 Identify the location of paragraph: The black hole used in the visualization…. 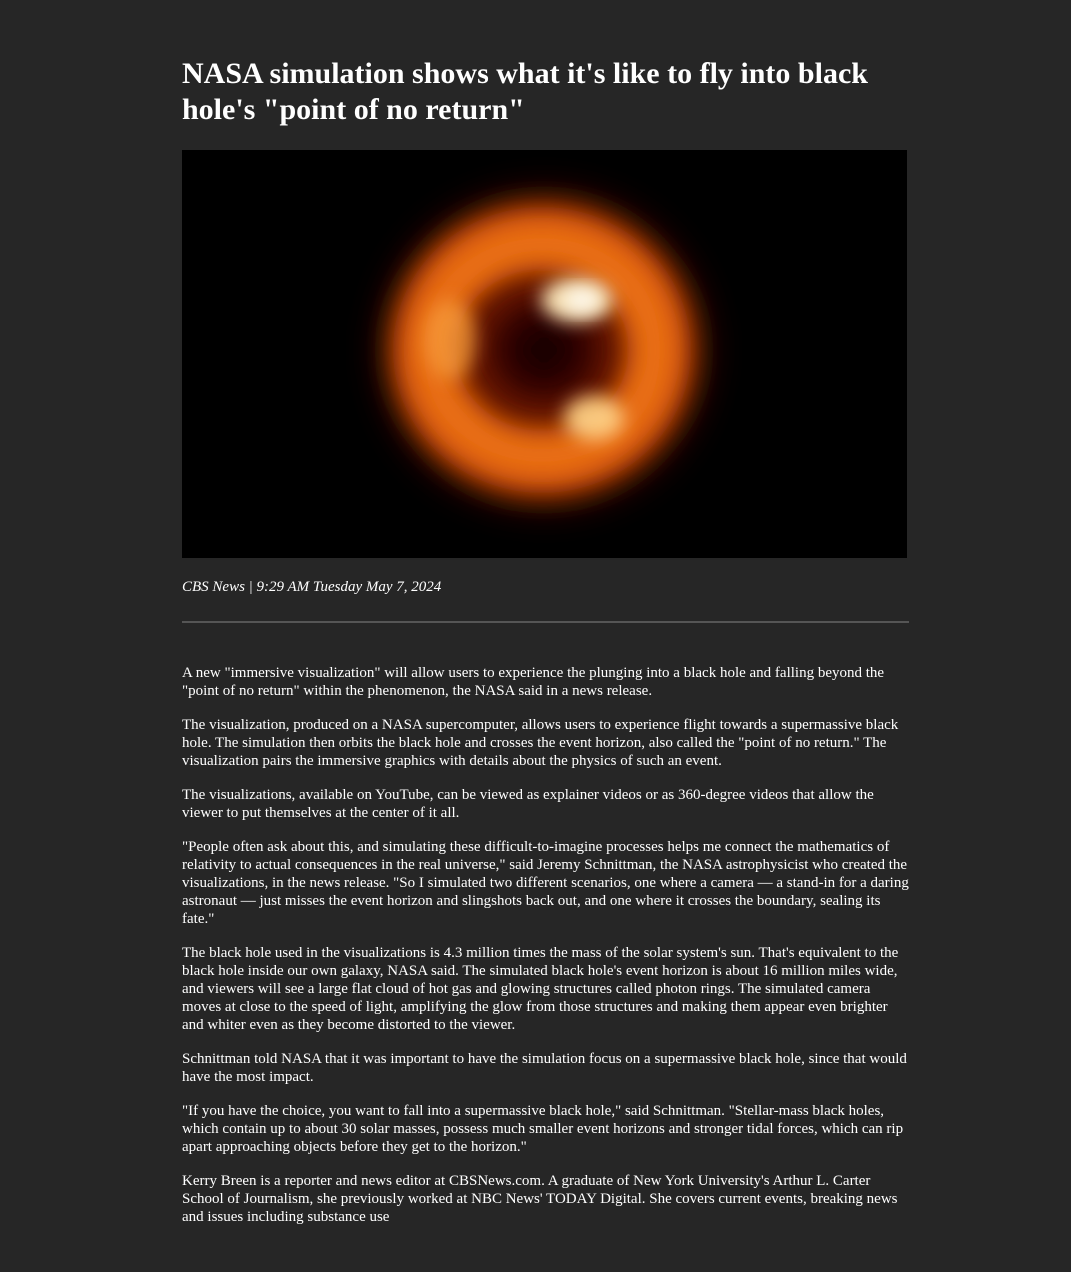
(540, 989).